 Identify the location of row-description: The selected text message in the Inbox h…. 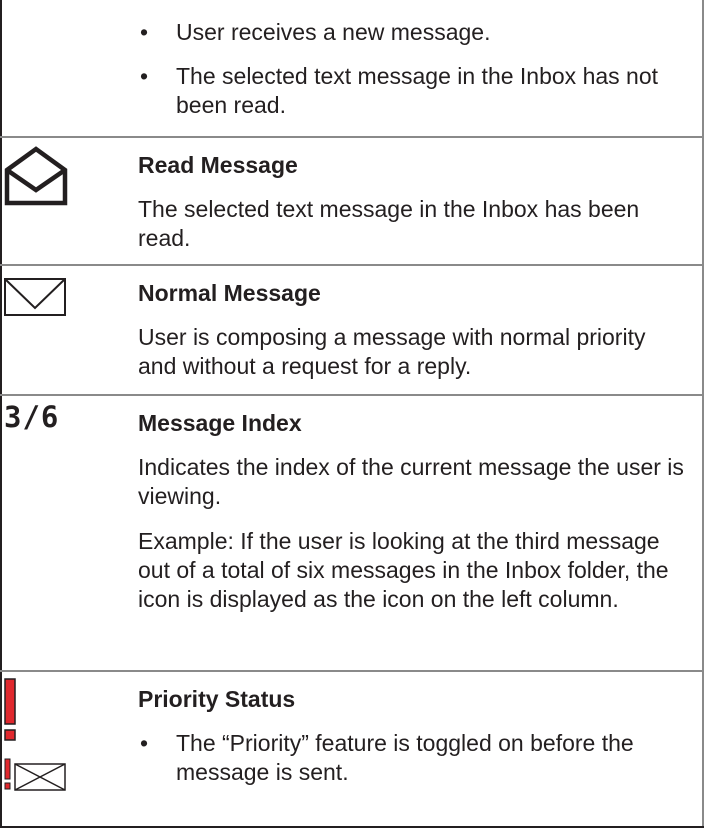
(389, 223).